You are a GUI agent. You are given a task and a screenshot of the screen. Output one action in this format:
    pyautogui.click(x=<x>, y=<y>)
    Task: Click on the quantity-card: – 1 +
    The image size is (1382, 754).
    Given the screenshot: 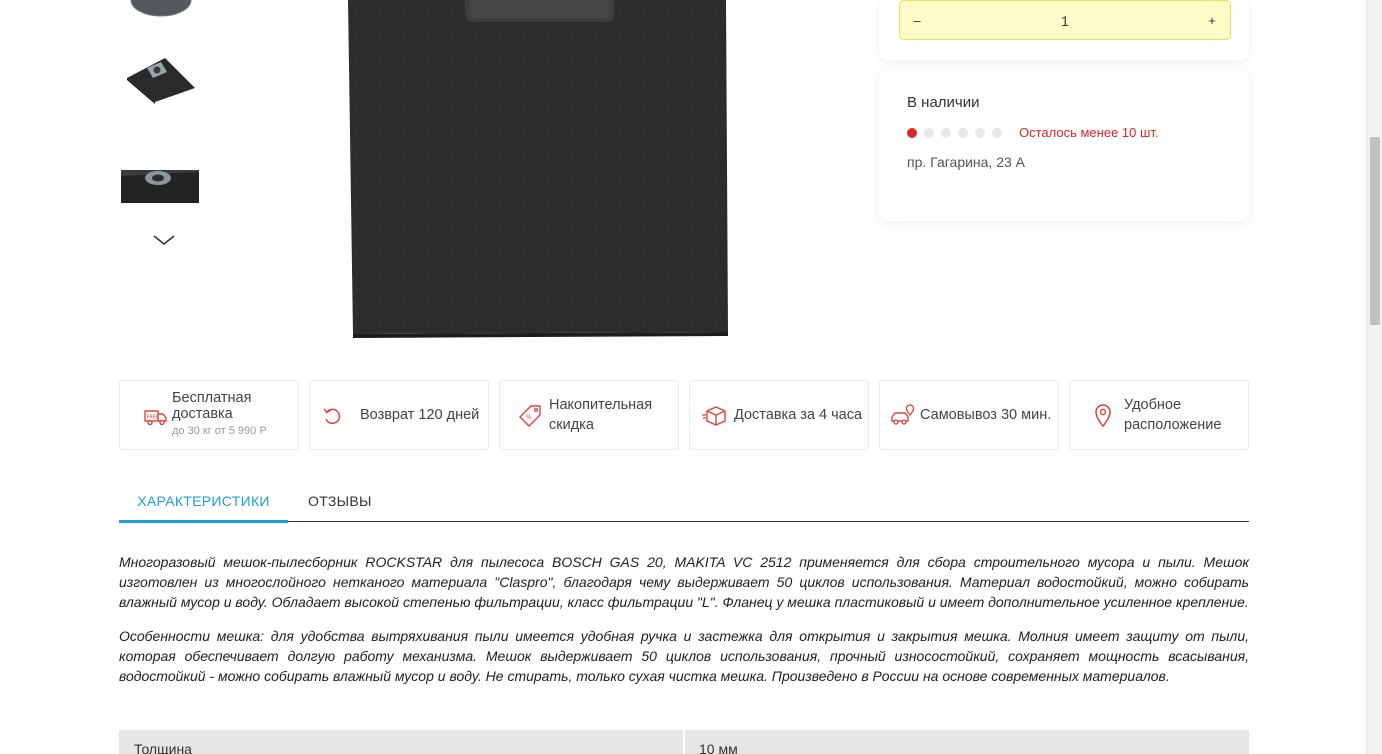 What is the action you would take?
    pyautogui.click(x=1064, y=30)
    